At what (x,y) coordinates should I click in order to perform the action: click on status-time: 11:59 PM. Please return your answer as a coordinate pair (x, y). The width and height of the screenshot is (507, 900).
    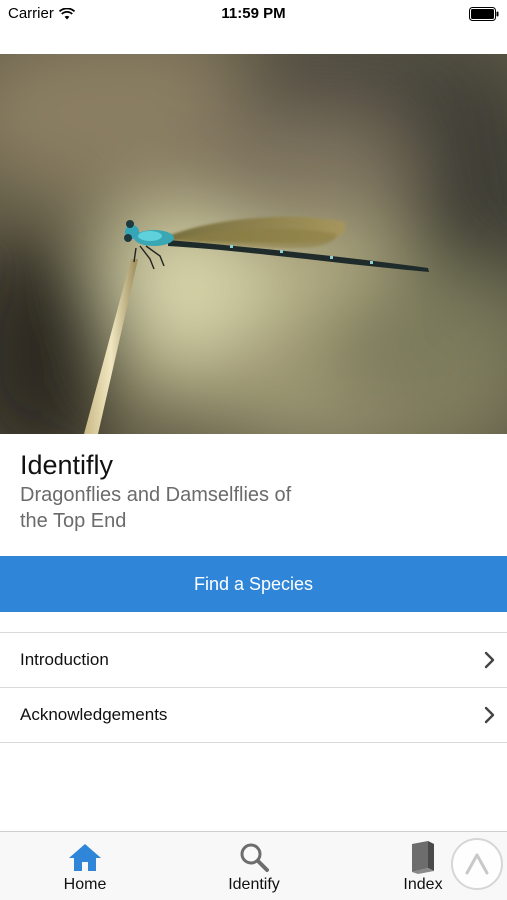
    Looking at the image, I should click on (253, 13).